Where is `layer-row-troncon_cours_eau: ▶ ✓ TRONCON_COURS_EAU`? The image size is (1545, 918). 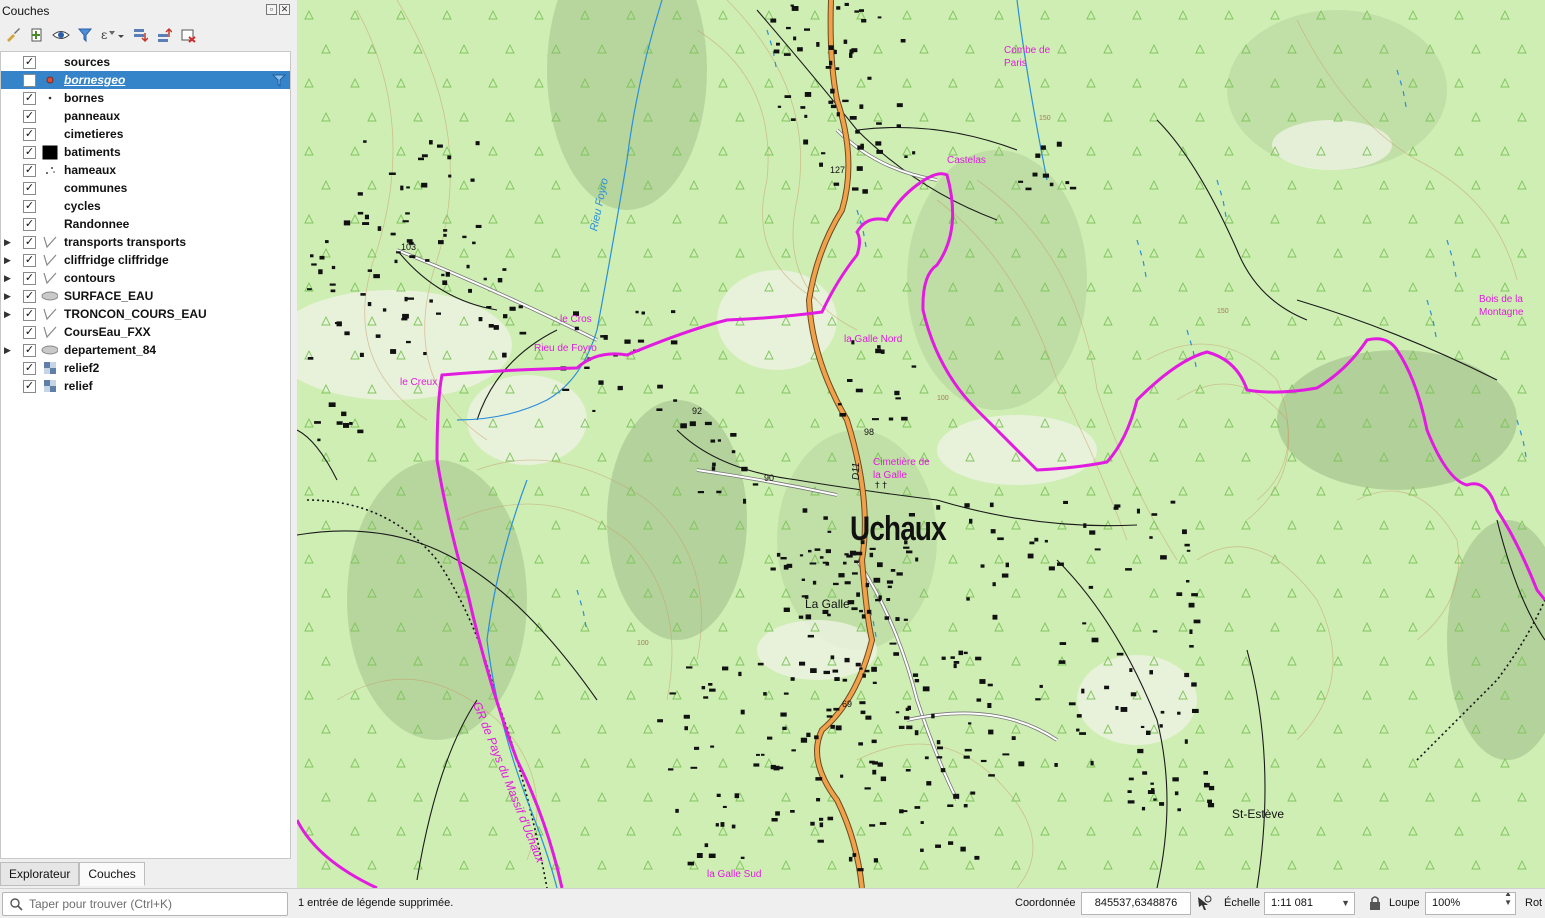
layer-row-troncon_cours_eau: ▶ ✓ TRONCON_COURS_EAU is located at coordinates (145, 314).